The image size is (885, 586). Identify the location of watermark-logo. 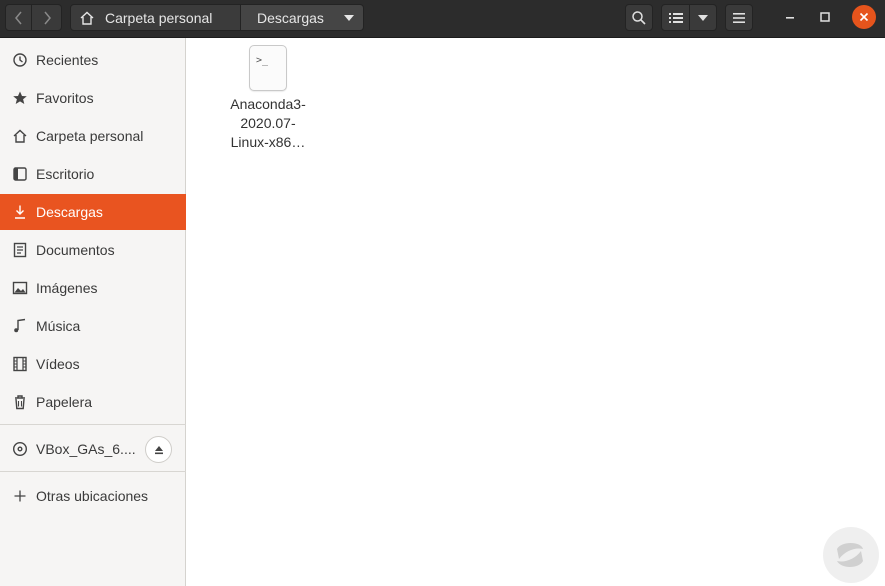
(851, 555).